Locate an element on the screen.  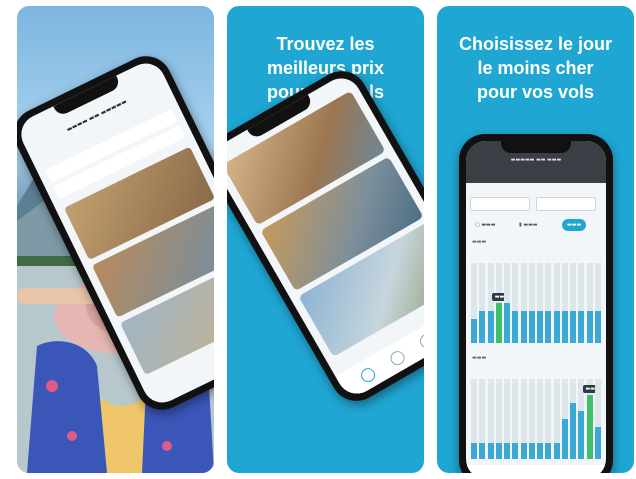
price-footer is located at coordinates (536, 469).